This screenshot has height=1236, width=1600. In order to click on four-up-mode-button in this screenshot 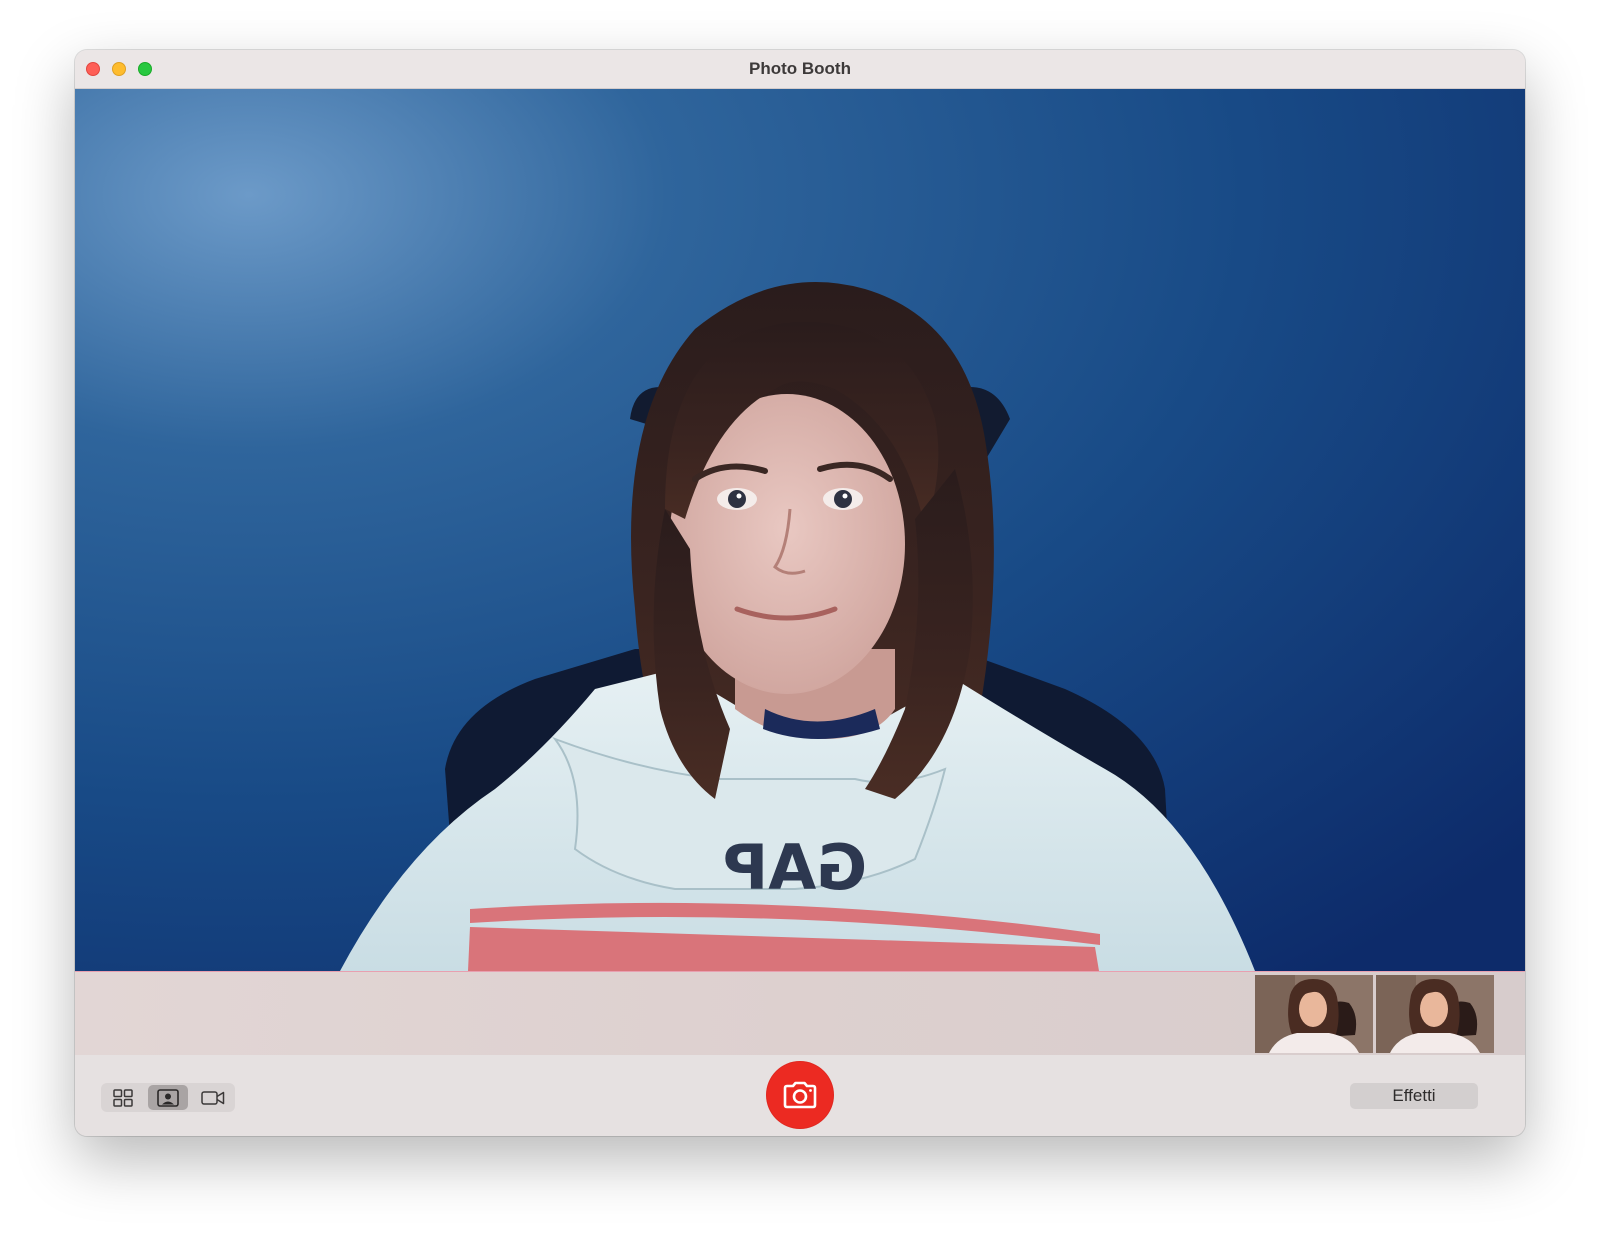, I will do `click(123, 1097)`.